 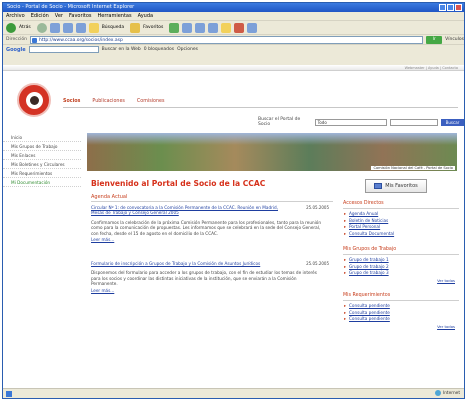 I want to click on nav-publicaciones: Publicaciones, so click(x=108, y=101).